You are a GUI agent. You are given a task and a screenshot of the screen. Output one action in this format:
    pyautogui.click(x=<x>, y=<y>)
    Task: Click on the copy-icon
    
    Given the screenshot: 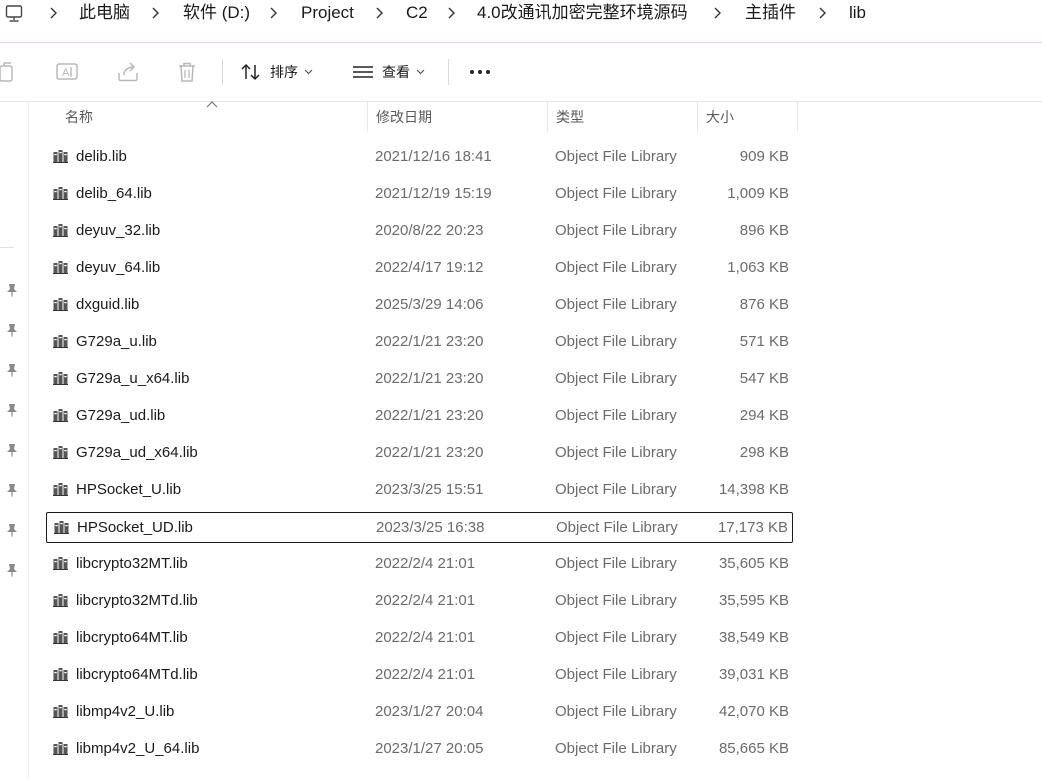 What is the action you would take?
    pyautogui.click(x=9, y=72)
    